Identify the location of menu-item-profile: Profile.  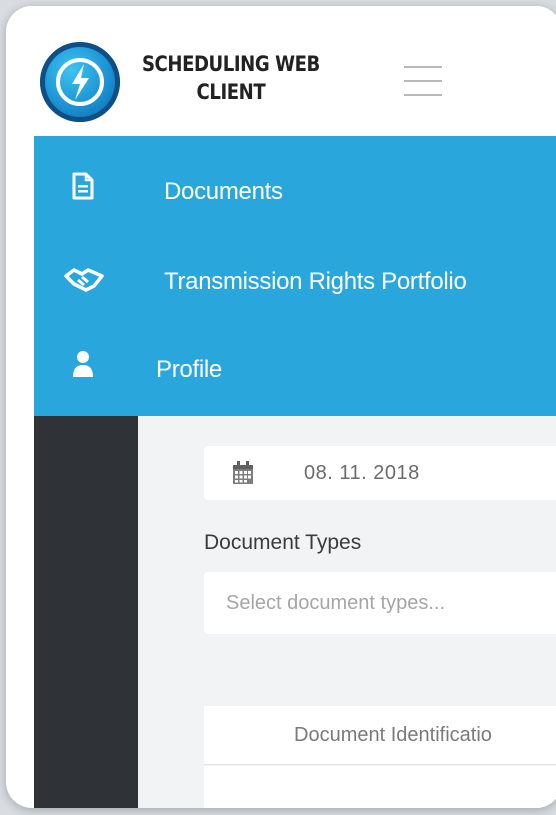
(295, 372).